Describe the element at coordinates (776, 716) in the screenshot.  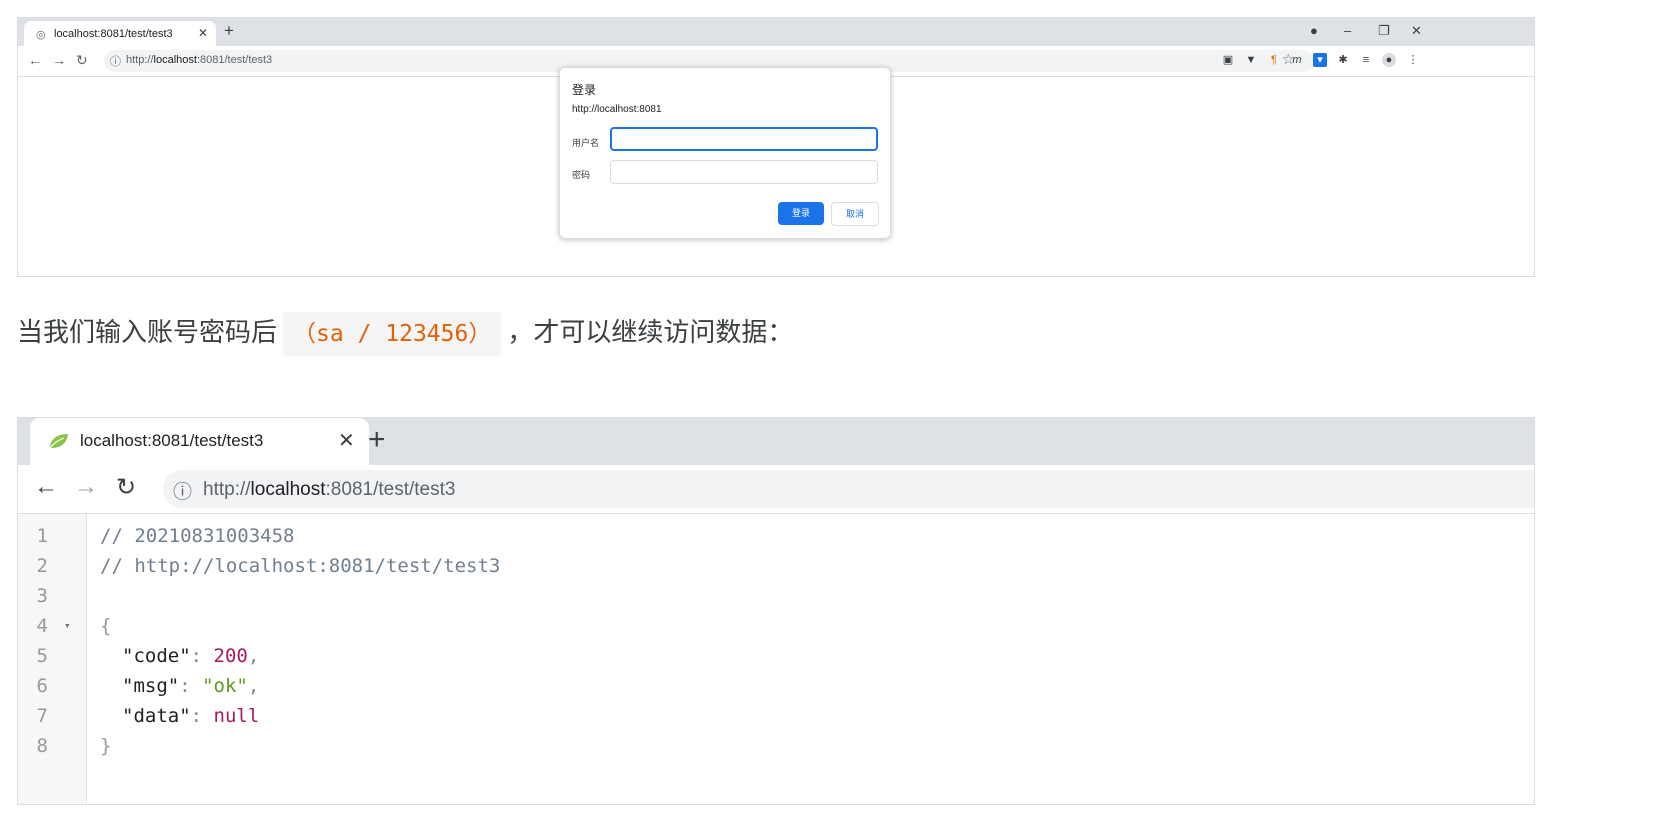
I see `code-line: 7 "data": null` at that location.